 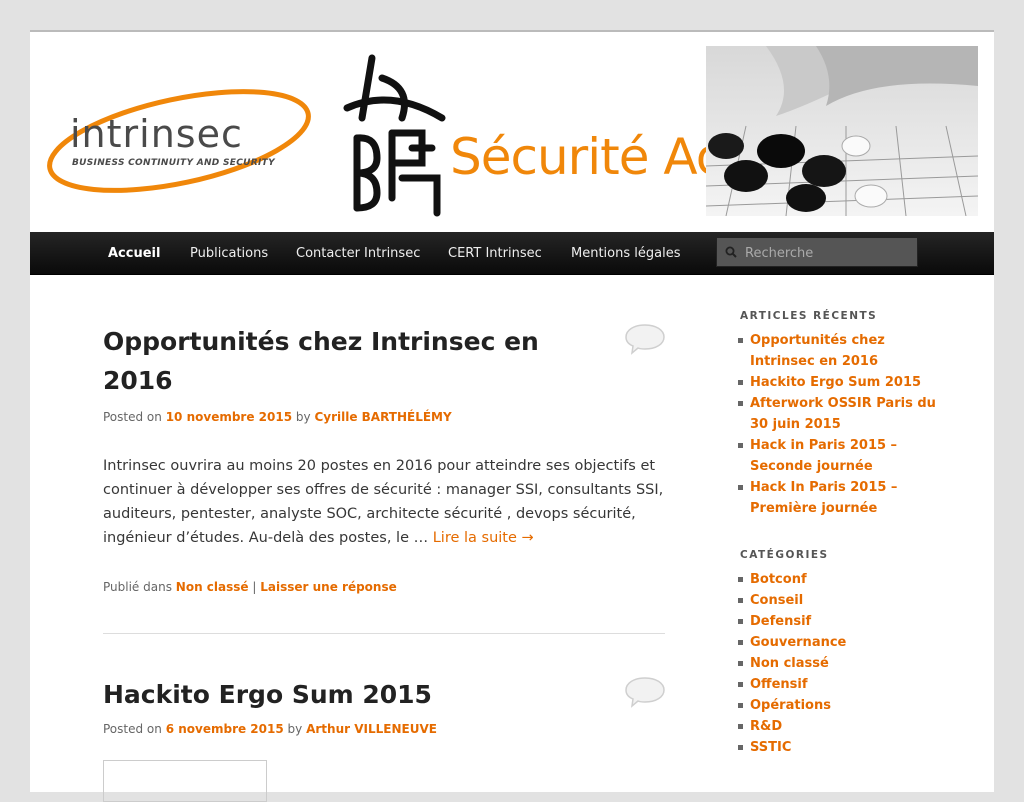 What do you see at coordinates (229, 417) in the screenshot?
I see `article-date-link: 10 novembre 2015` at bounding box center [229, 417].